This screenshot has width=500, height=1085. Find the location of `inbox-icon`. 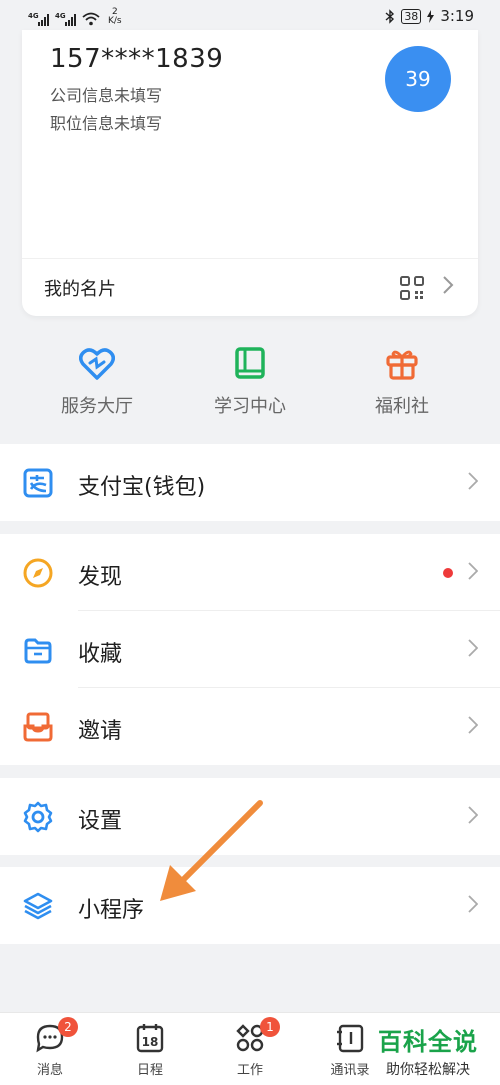

inbox-icon is located at coordinates (38, 727).